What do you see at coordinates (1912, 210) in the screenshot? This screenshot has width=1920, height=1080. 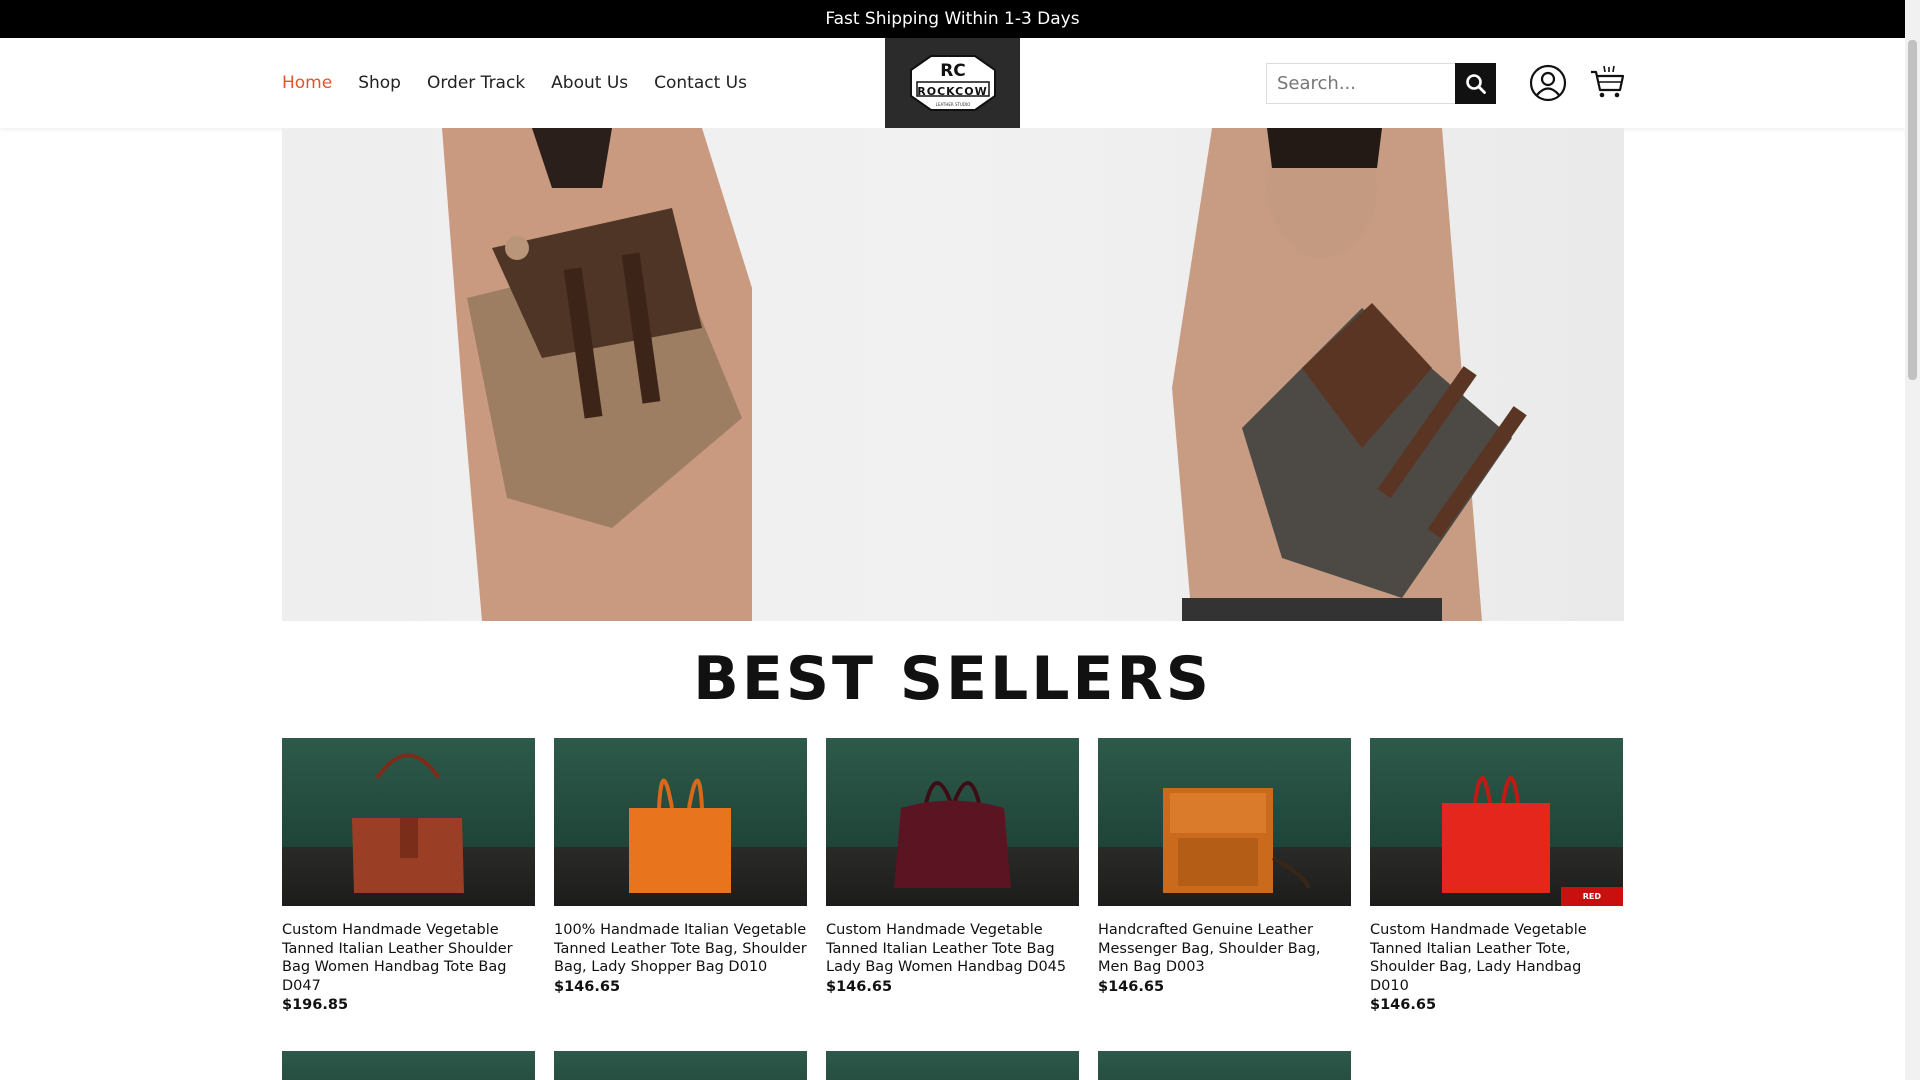 I see `scrollbar-thumb` at bounding box center [1912, 210].